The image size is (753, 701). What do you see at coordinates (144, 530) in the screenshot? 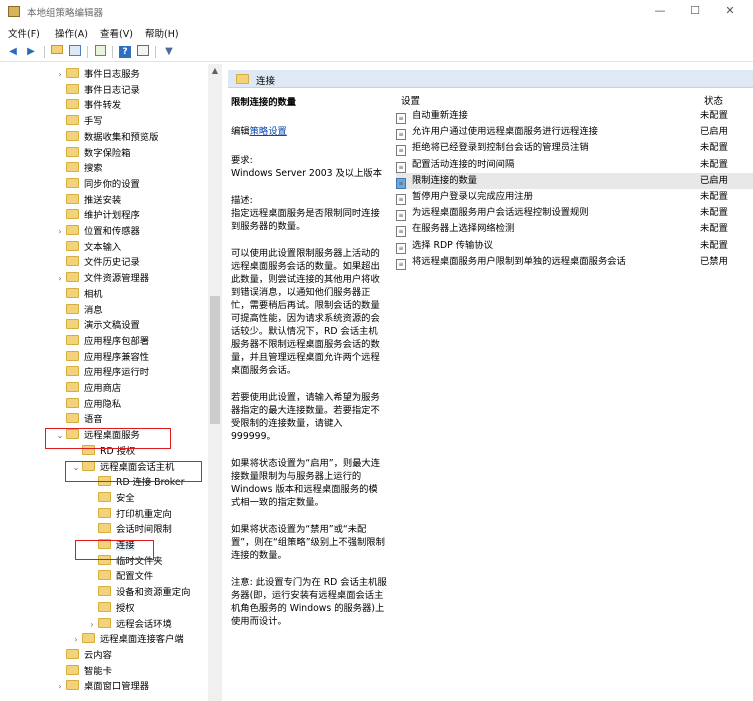
I see `tree-item-label: 会话时间限制` at bounding box center [144, 530].